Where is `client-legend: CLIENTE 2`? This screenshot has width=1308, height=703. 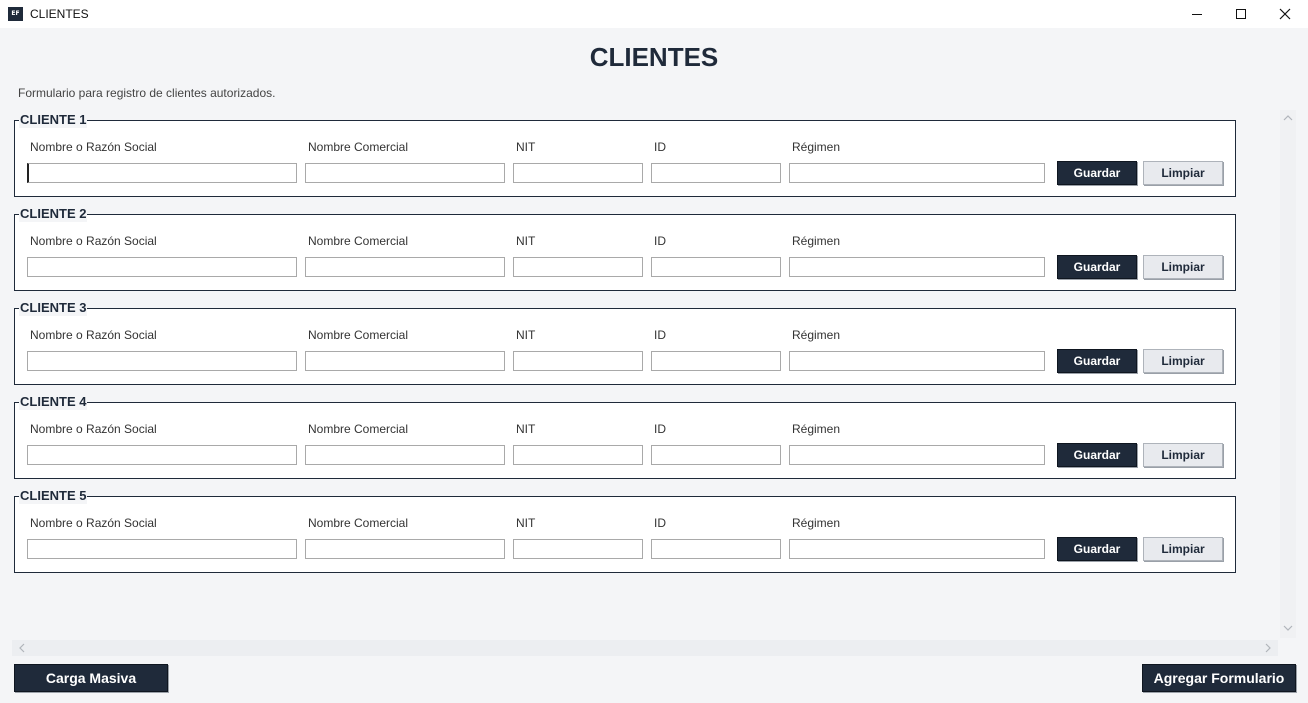 client-legend: CLIENTE 2 is located at coordinates (53, 214).